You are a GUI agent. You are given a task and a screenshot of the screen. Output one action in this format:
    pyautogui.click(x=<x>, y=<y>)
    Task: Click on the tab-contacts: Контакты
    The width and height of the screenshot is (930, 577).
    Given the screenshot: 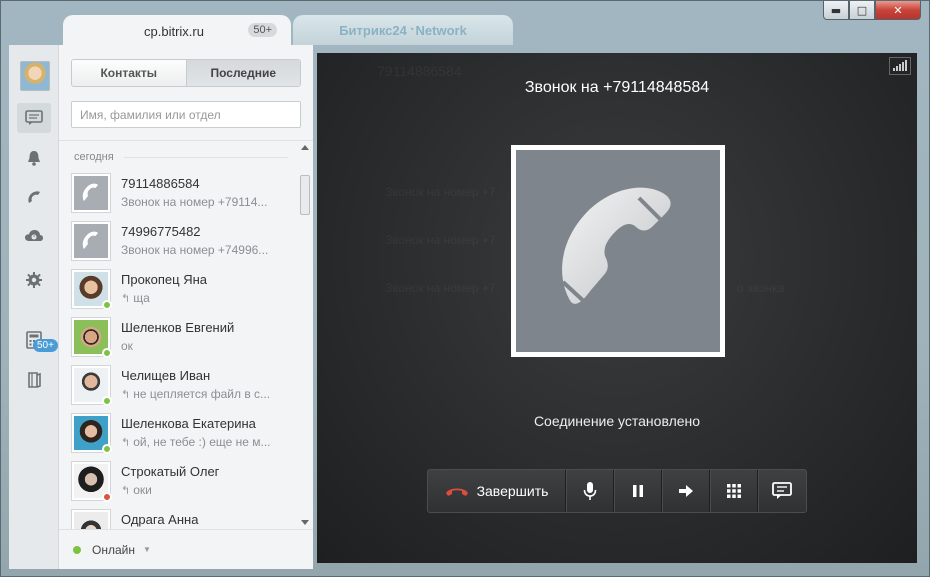 What is the action you would take?
    pyautogui.click(x=129, y=73)
    